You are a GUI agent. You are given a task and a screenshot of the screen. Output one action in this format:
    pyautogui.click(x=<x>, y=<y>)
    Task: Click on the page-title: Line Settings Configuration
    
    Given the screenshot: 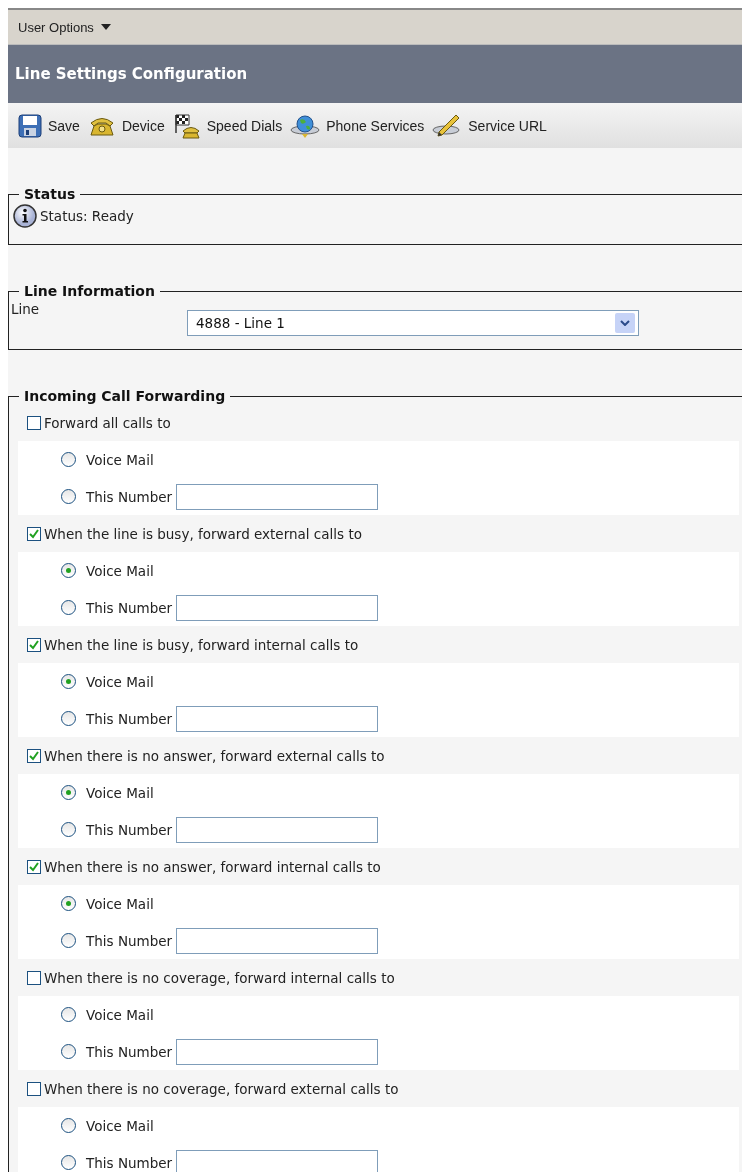 What is the action you would take?
    pyautogui.click(x=131, y=74)
    